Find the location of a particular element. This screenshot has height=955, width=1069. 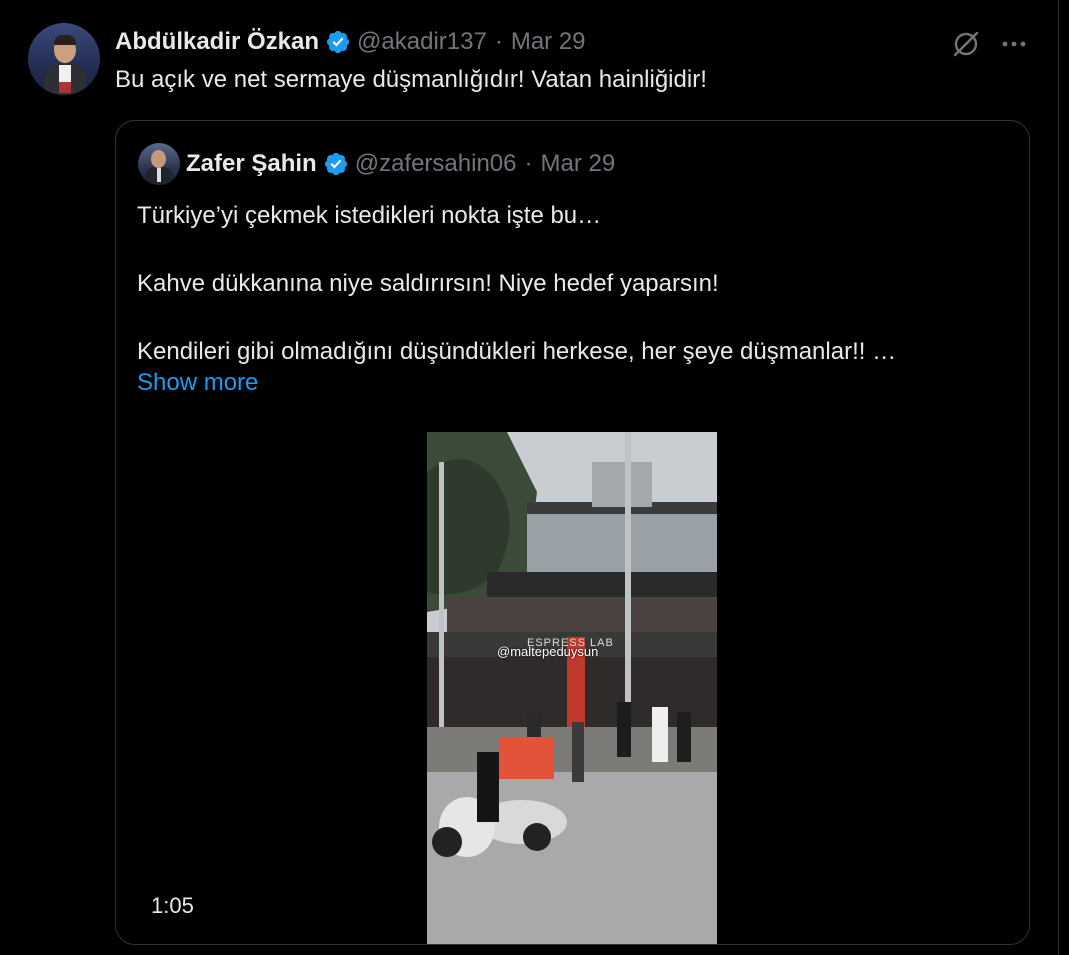

tweet-date: Mar 29 is located at coordinates (548, 42).